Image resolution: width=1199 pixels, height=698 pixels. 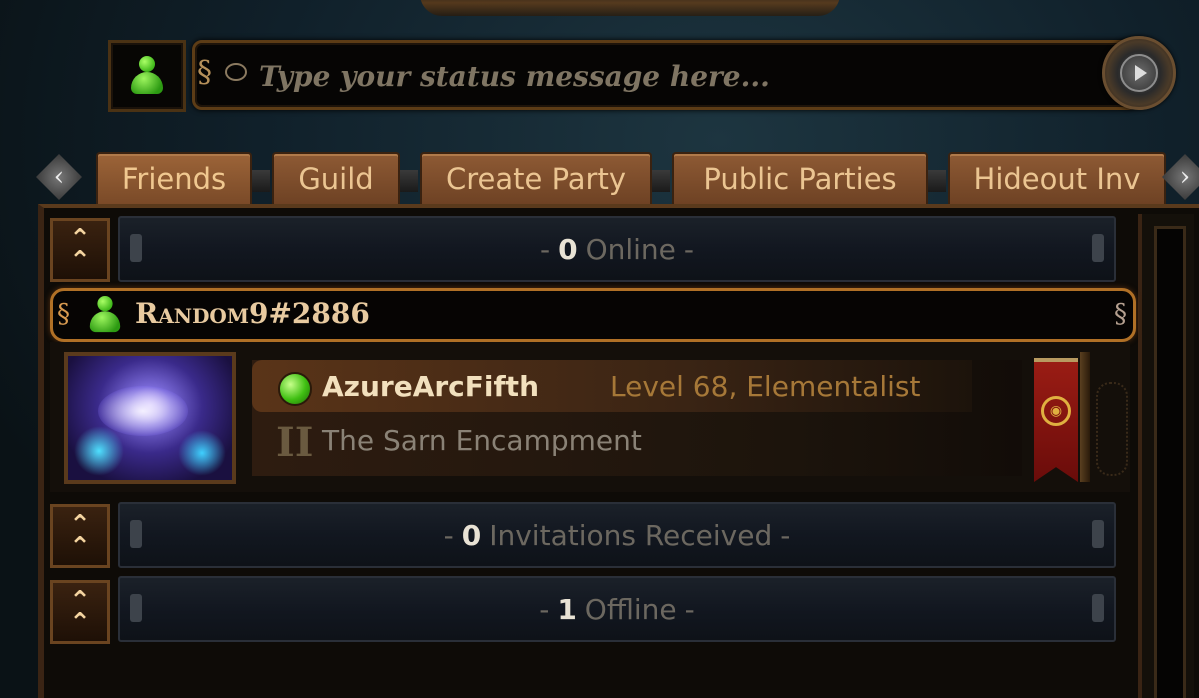 What do you see at coordinates (1170, 462) in the screenshot?
I see `scrollbar-track` at bounding box center [1170, 462].